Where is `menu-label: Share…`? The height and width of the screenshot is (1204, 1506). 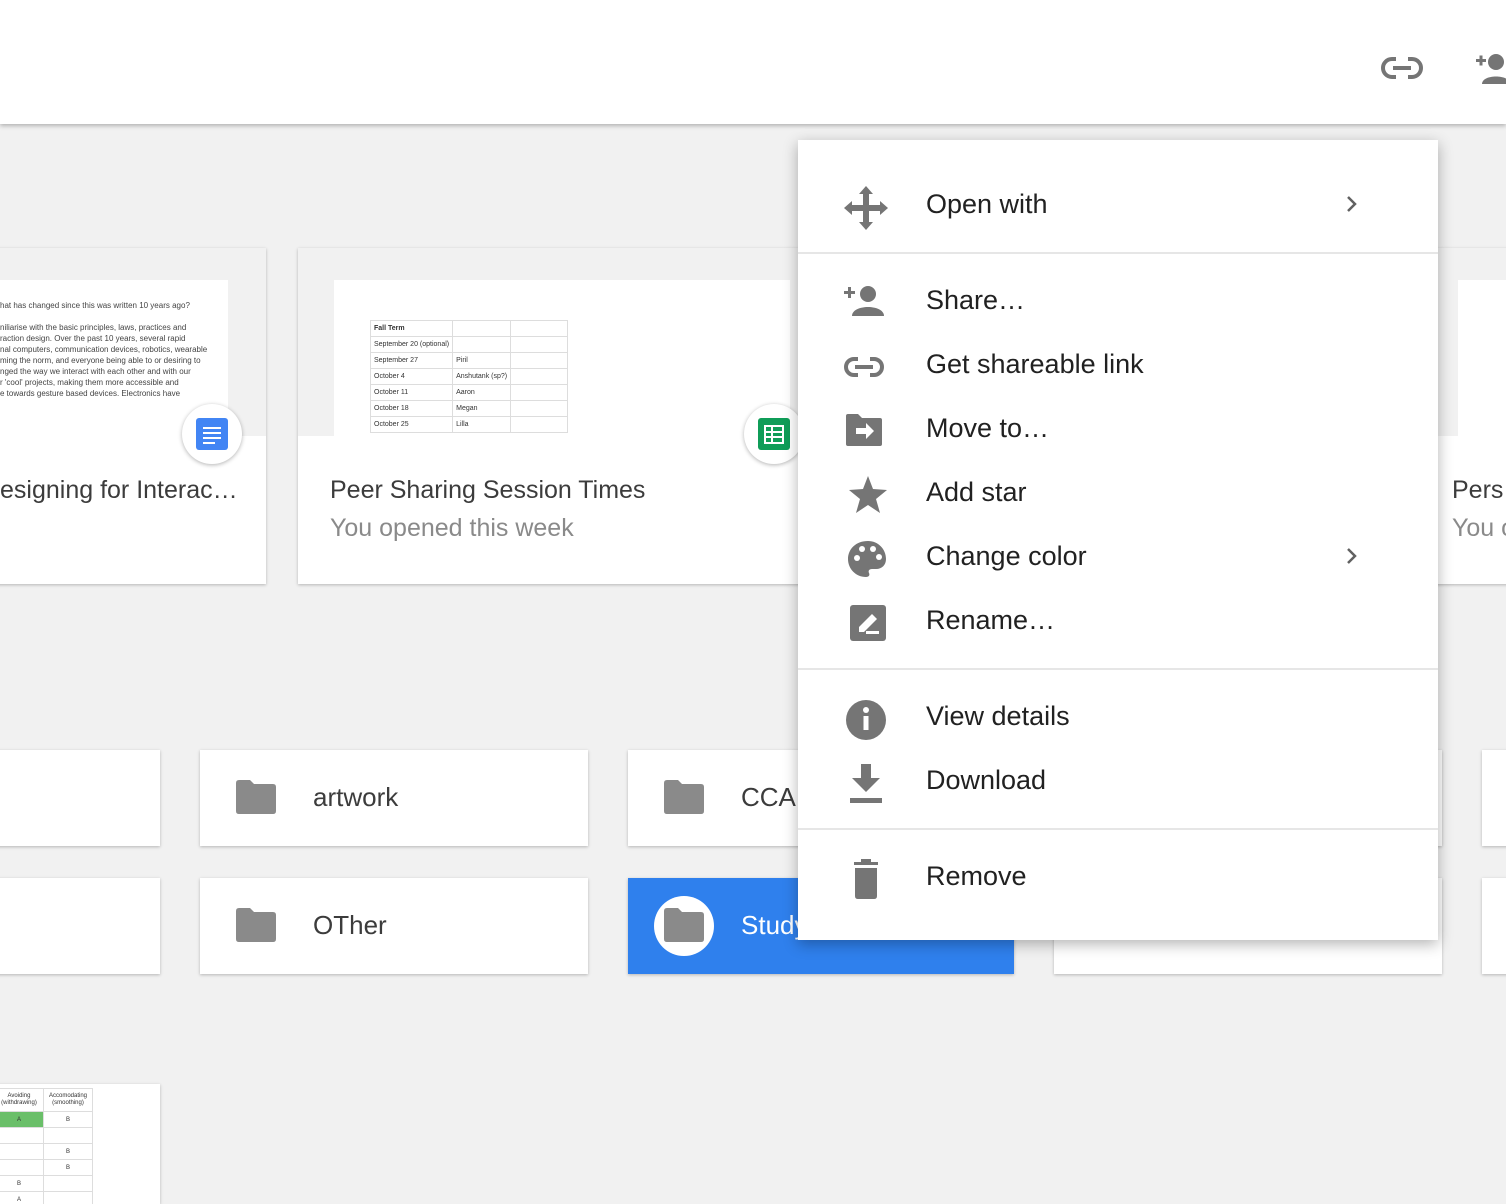 menu-label: Share… is located at coordinates (975, 300).